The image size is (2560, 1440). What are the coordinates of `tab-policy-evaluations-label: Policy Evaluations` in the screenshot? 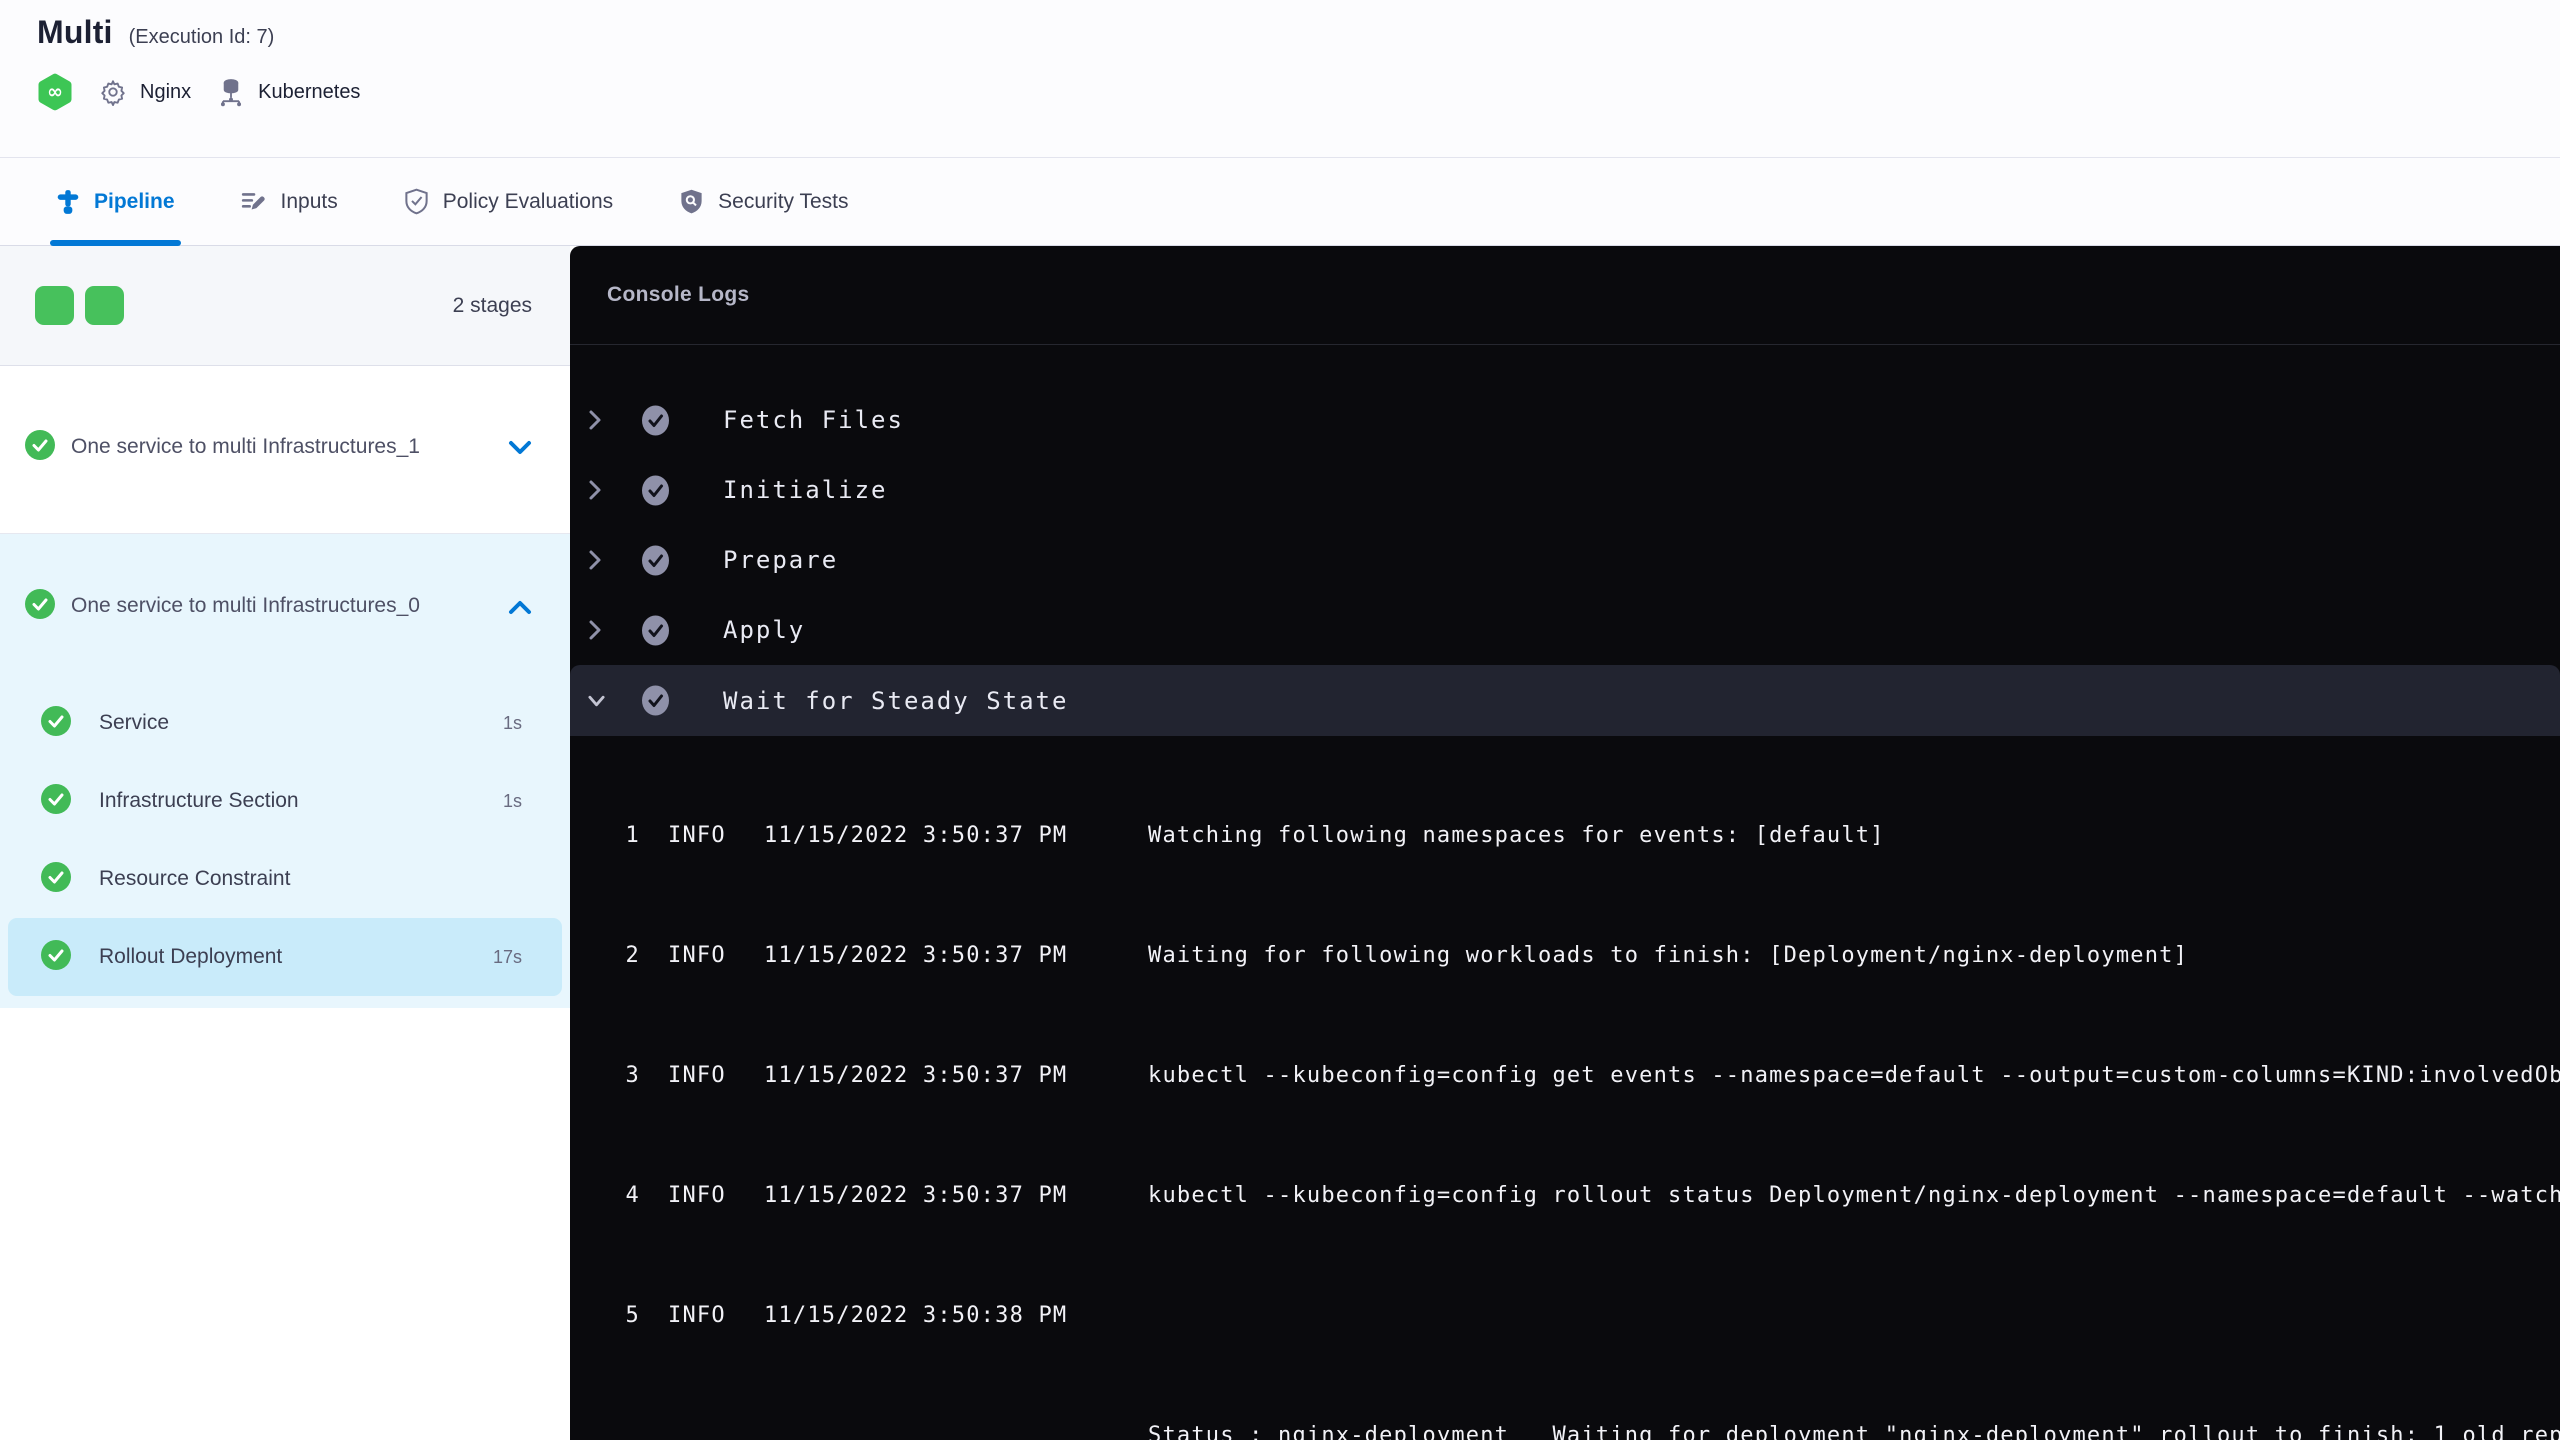 It's located at (528, 201).